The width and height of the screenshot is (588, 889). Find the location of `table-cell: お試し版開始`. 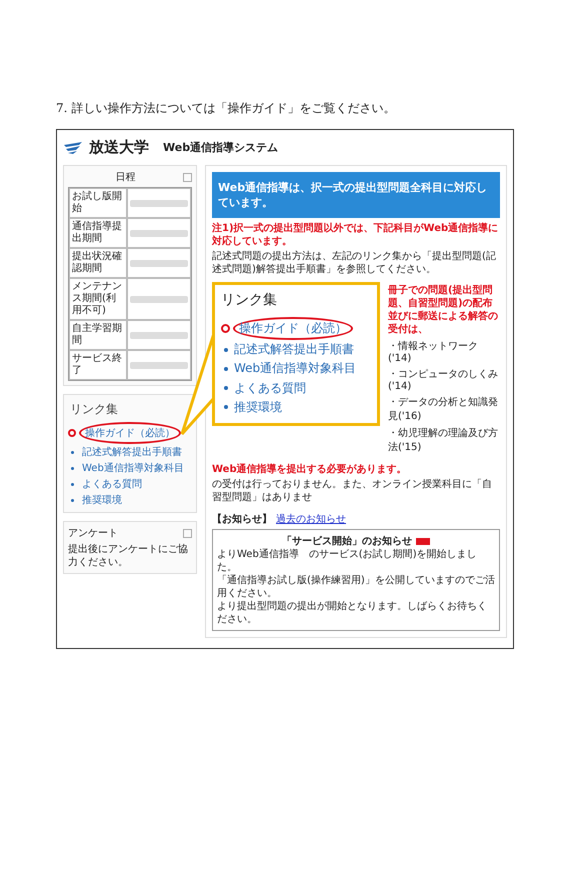

table-cell: お試し版開始 is located at coordinates (98, 203).